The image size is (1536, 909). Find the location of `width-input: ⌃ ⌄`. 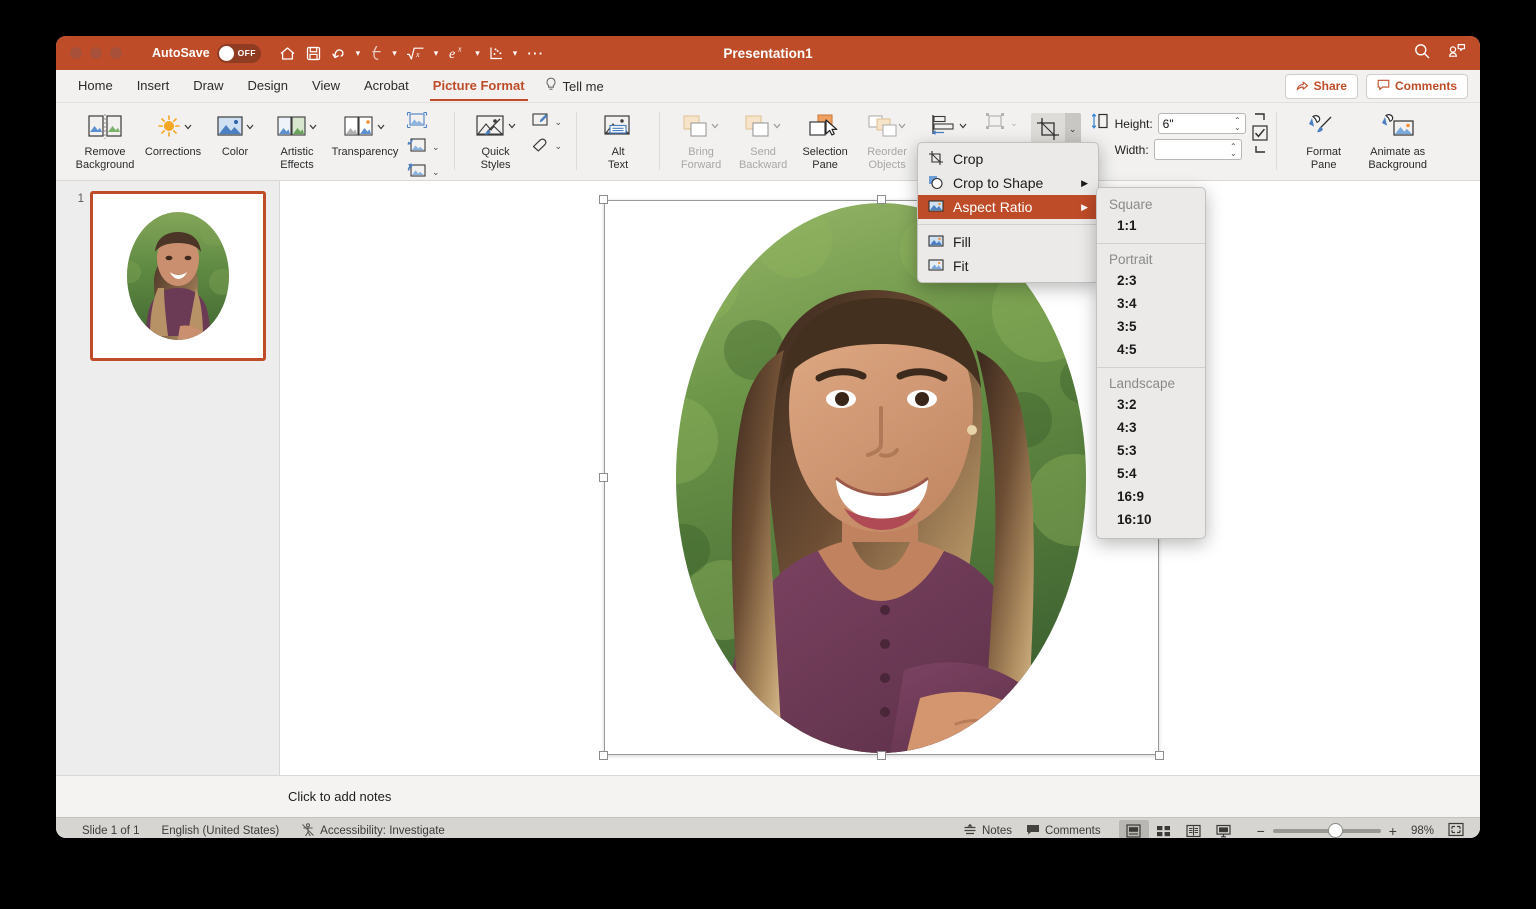

width-input: ⌃ ⌄ is located at coordinates (1197, 149).